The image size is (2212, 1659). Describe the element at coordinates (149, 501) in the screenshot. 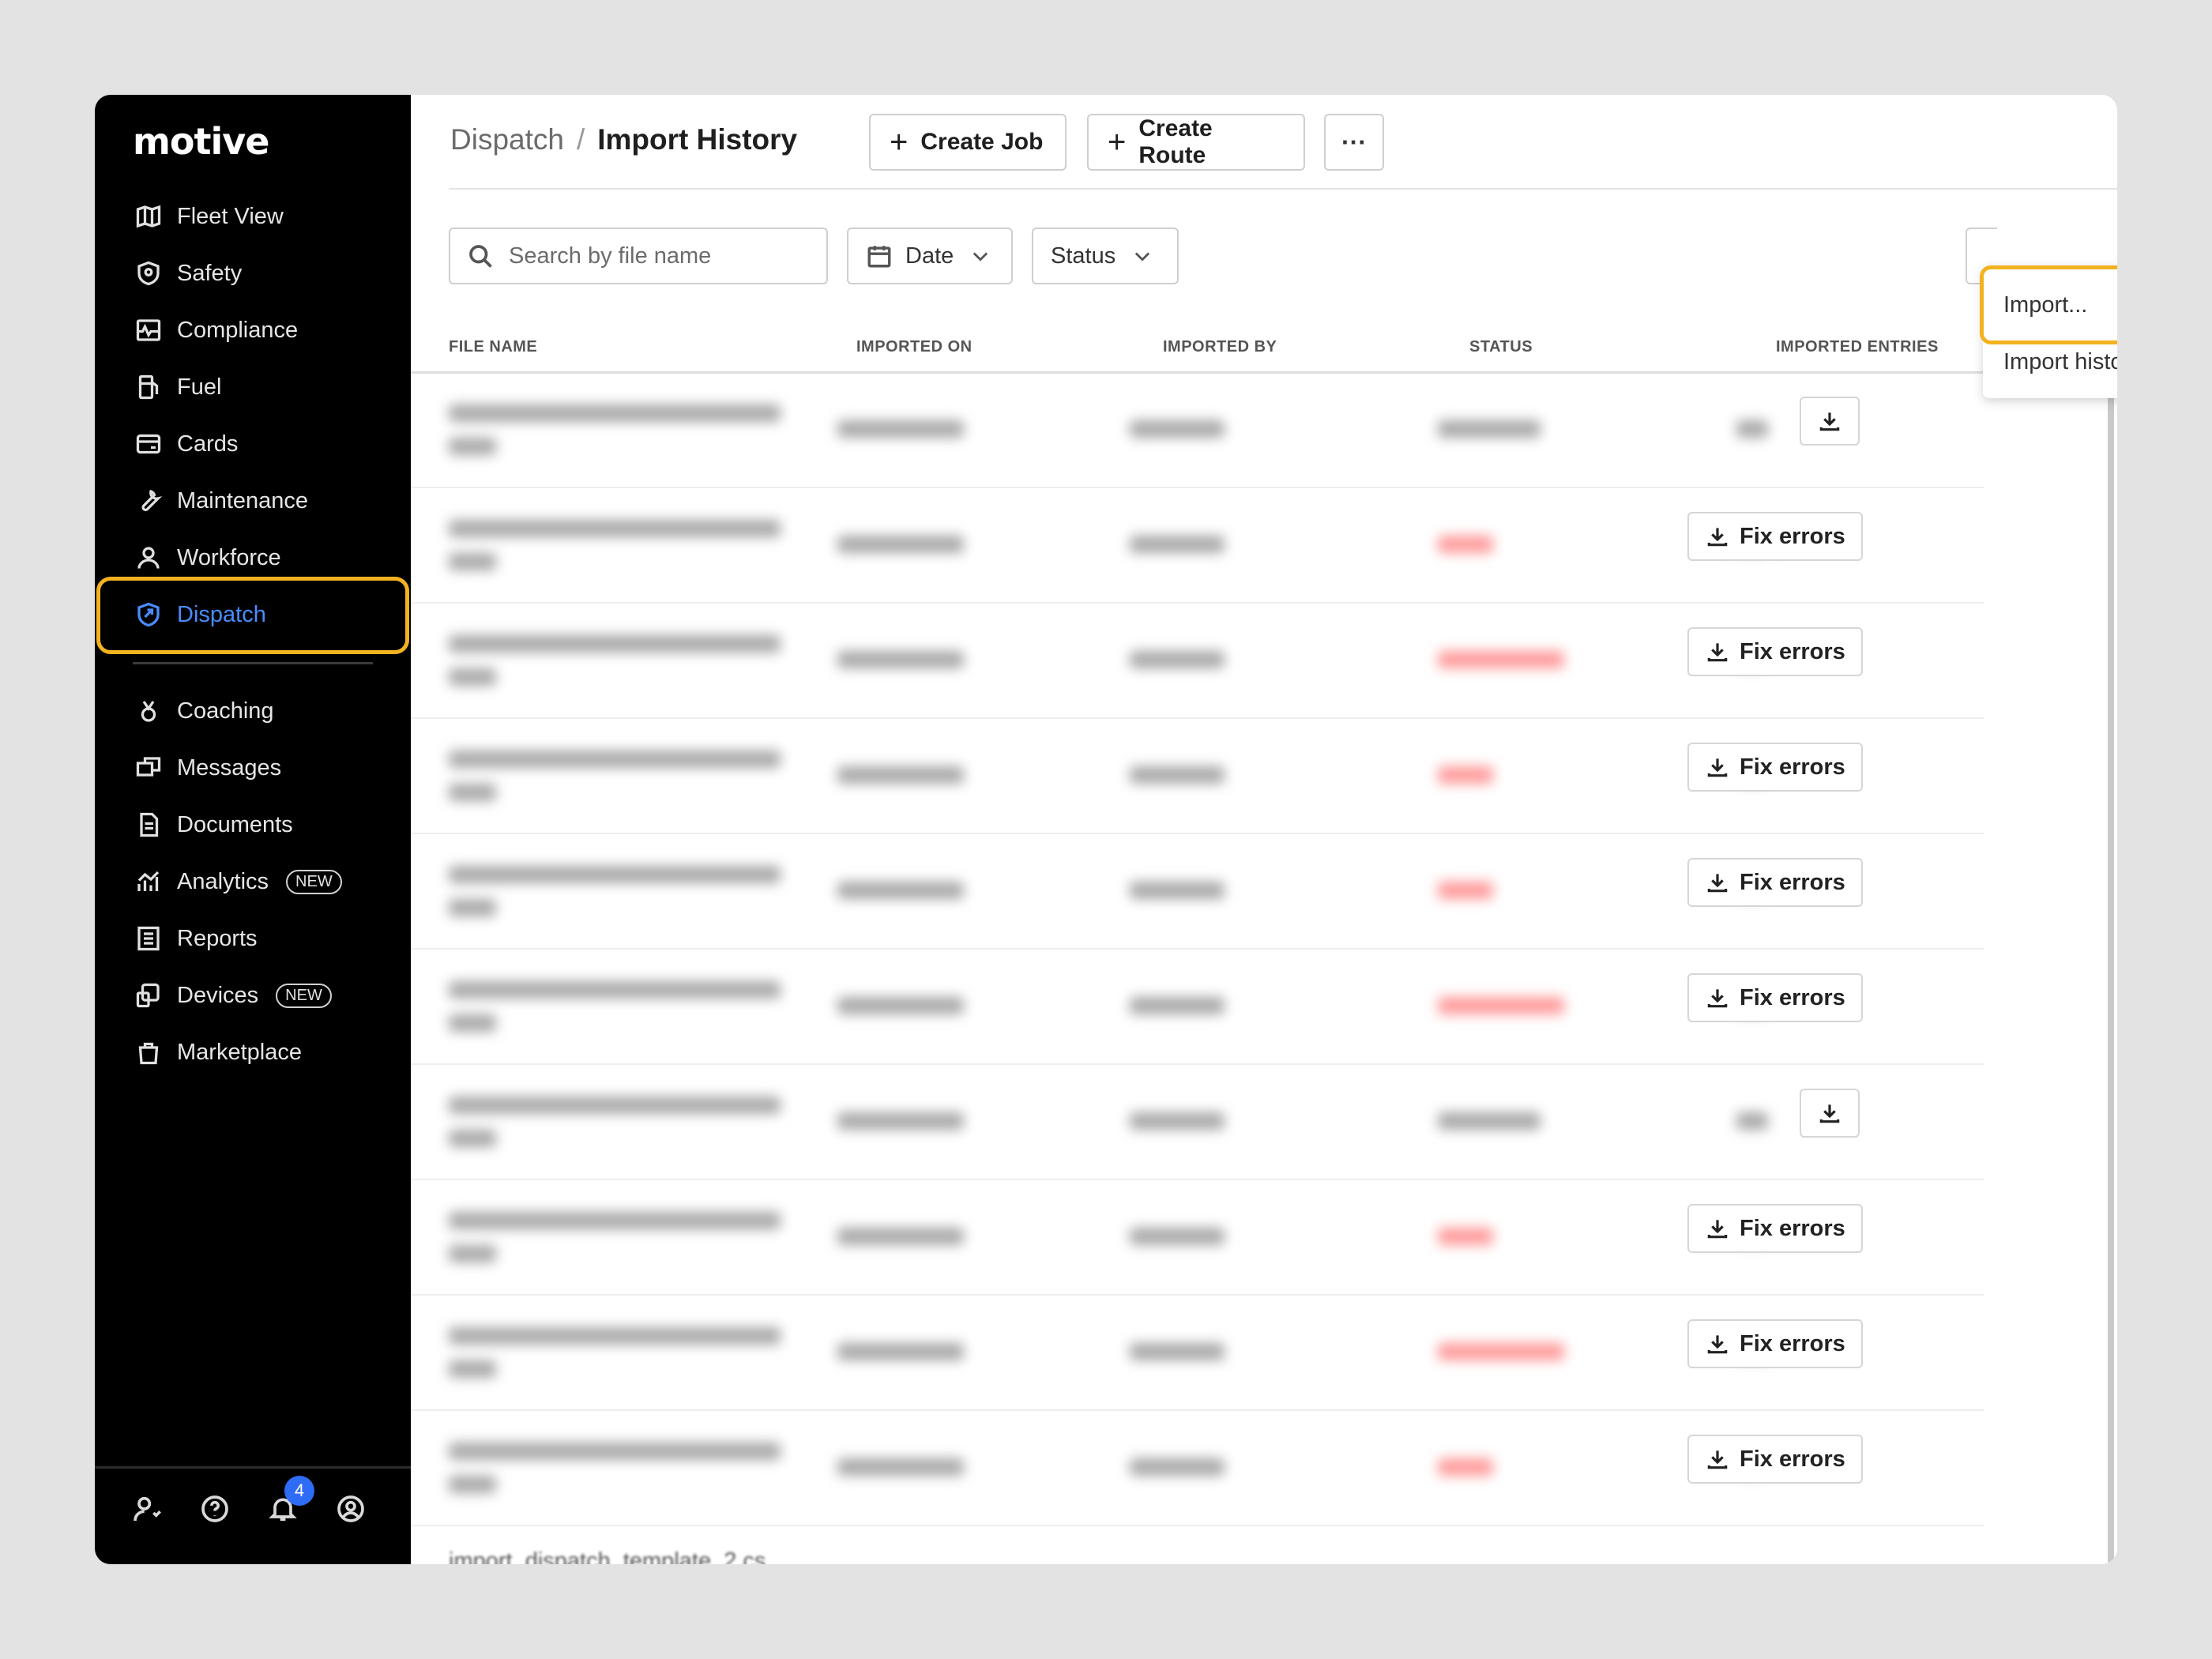

I see `wrench-icon` at that location.